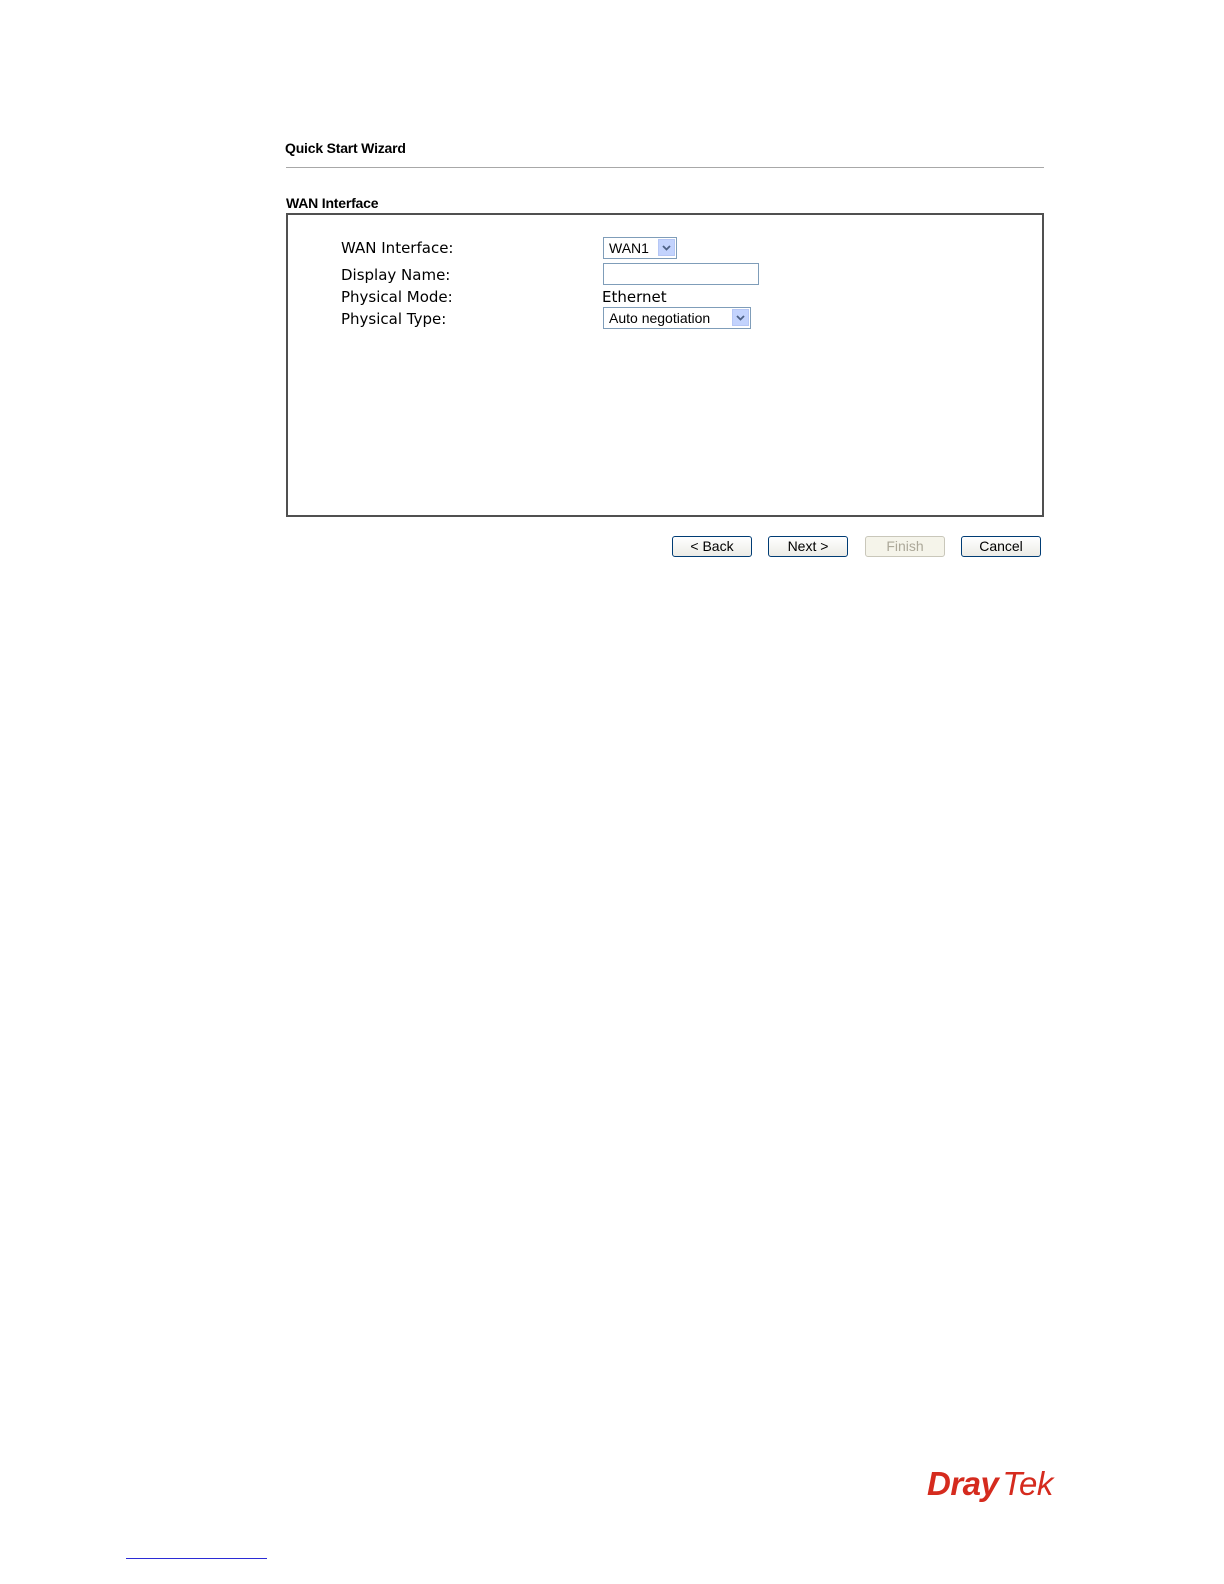 The width and height of the screenshot is (1224, 1584). Describe the element at coordinates (712, 546) in the screenshot. I see `back-button: < Back` at that location.